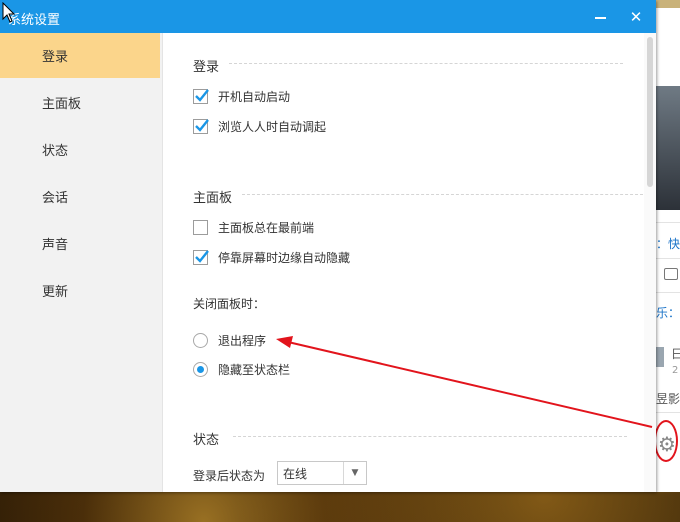  I want to click on section-title-main-panel: 主面板, so click(213, 198).